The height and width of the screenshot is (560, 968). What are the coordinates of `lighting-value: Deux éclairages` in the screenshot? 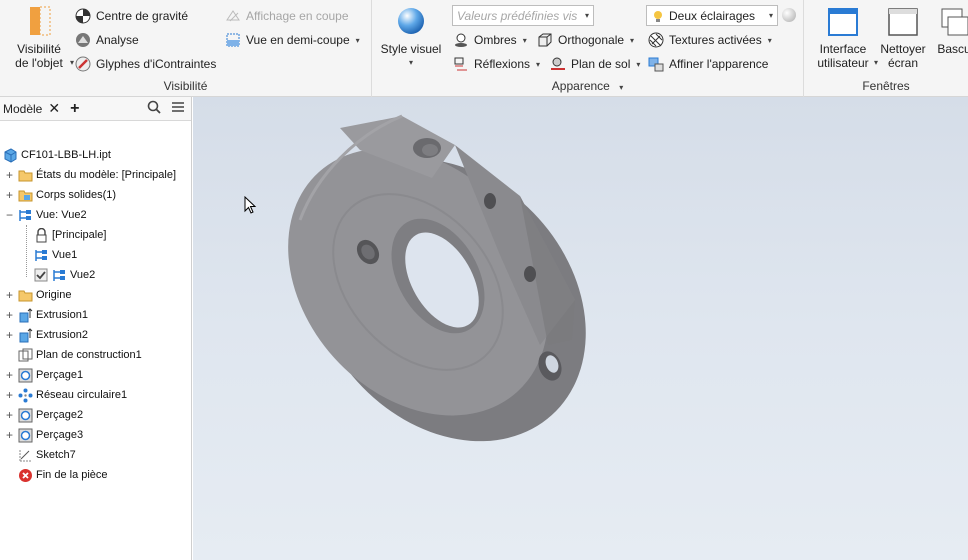 It's located at (712, 15).